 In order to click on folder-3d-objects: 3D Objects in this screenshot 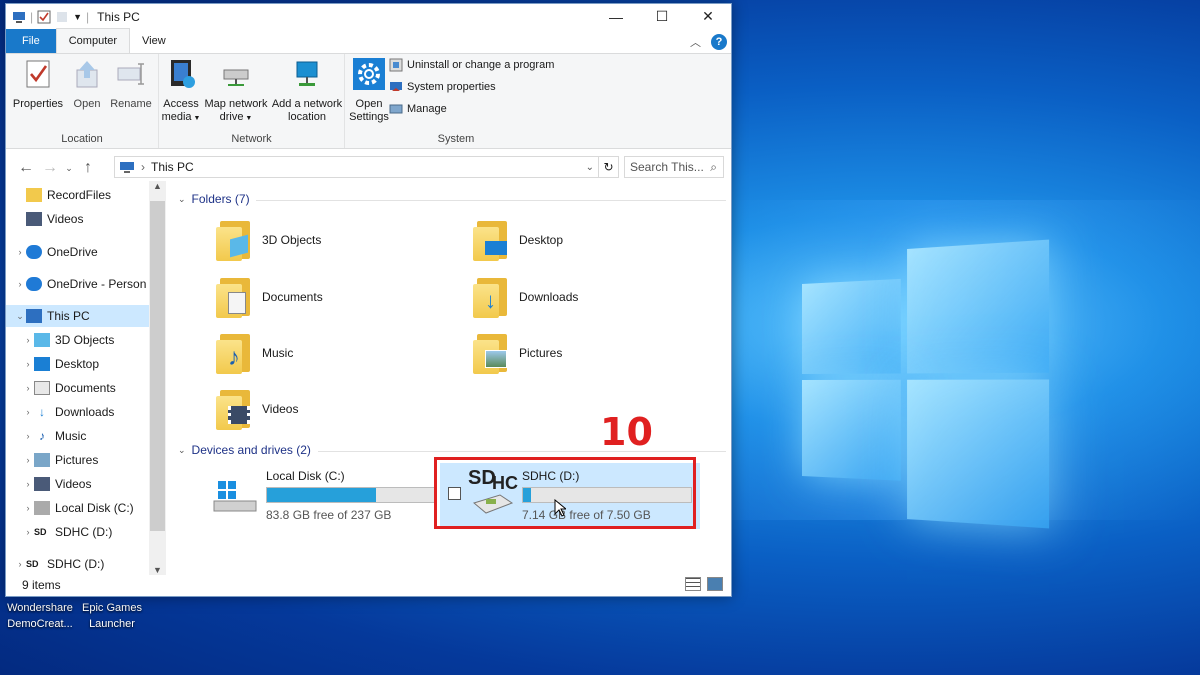, I will do `click(268, 240)`.